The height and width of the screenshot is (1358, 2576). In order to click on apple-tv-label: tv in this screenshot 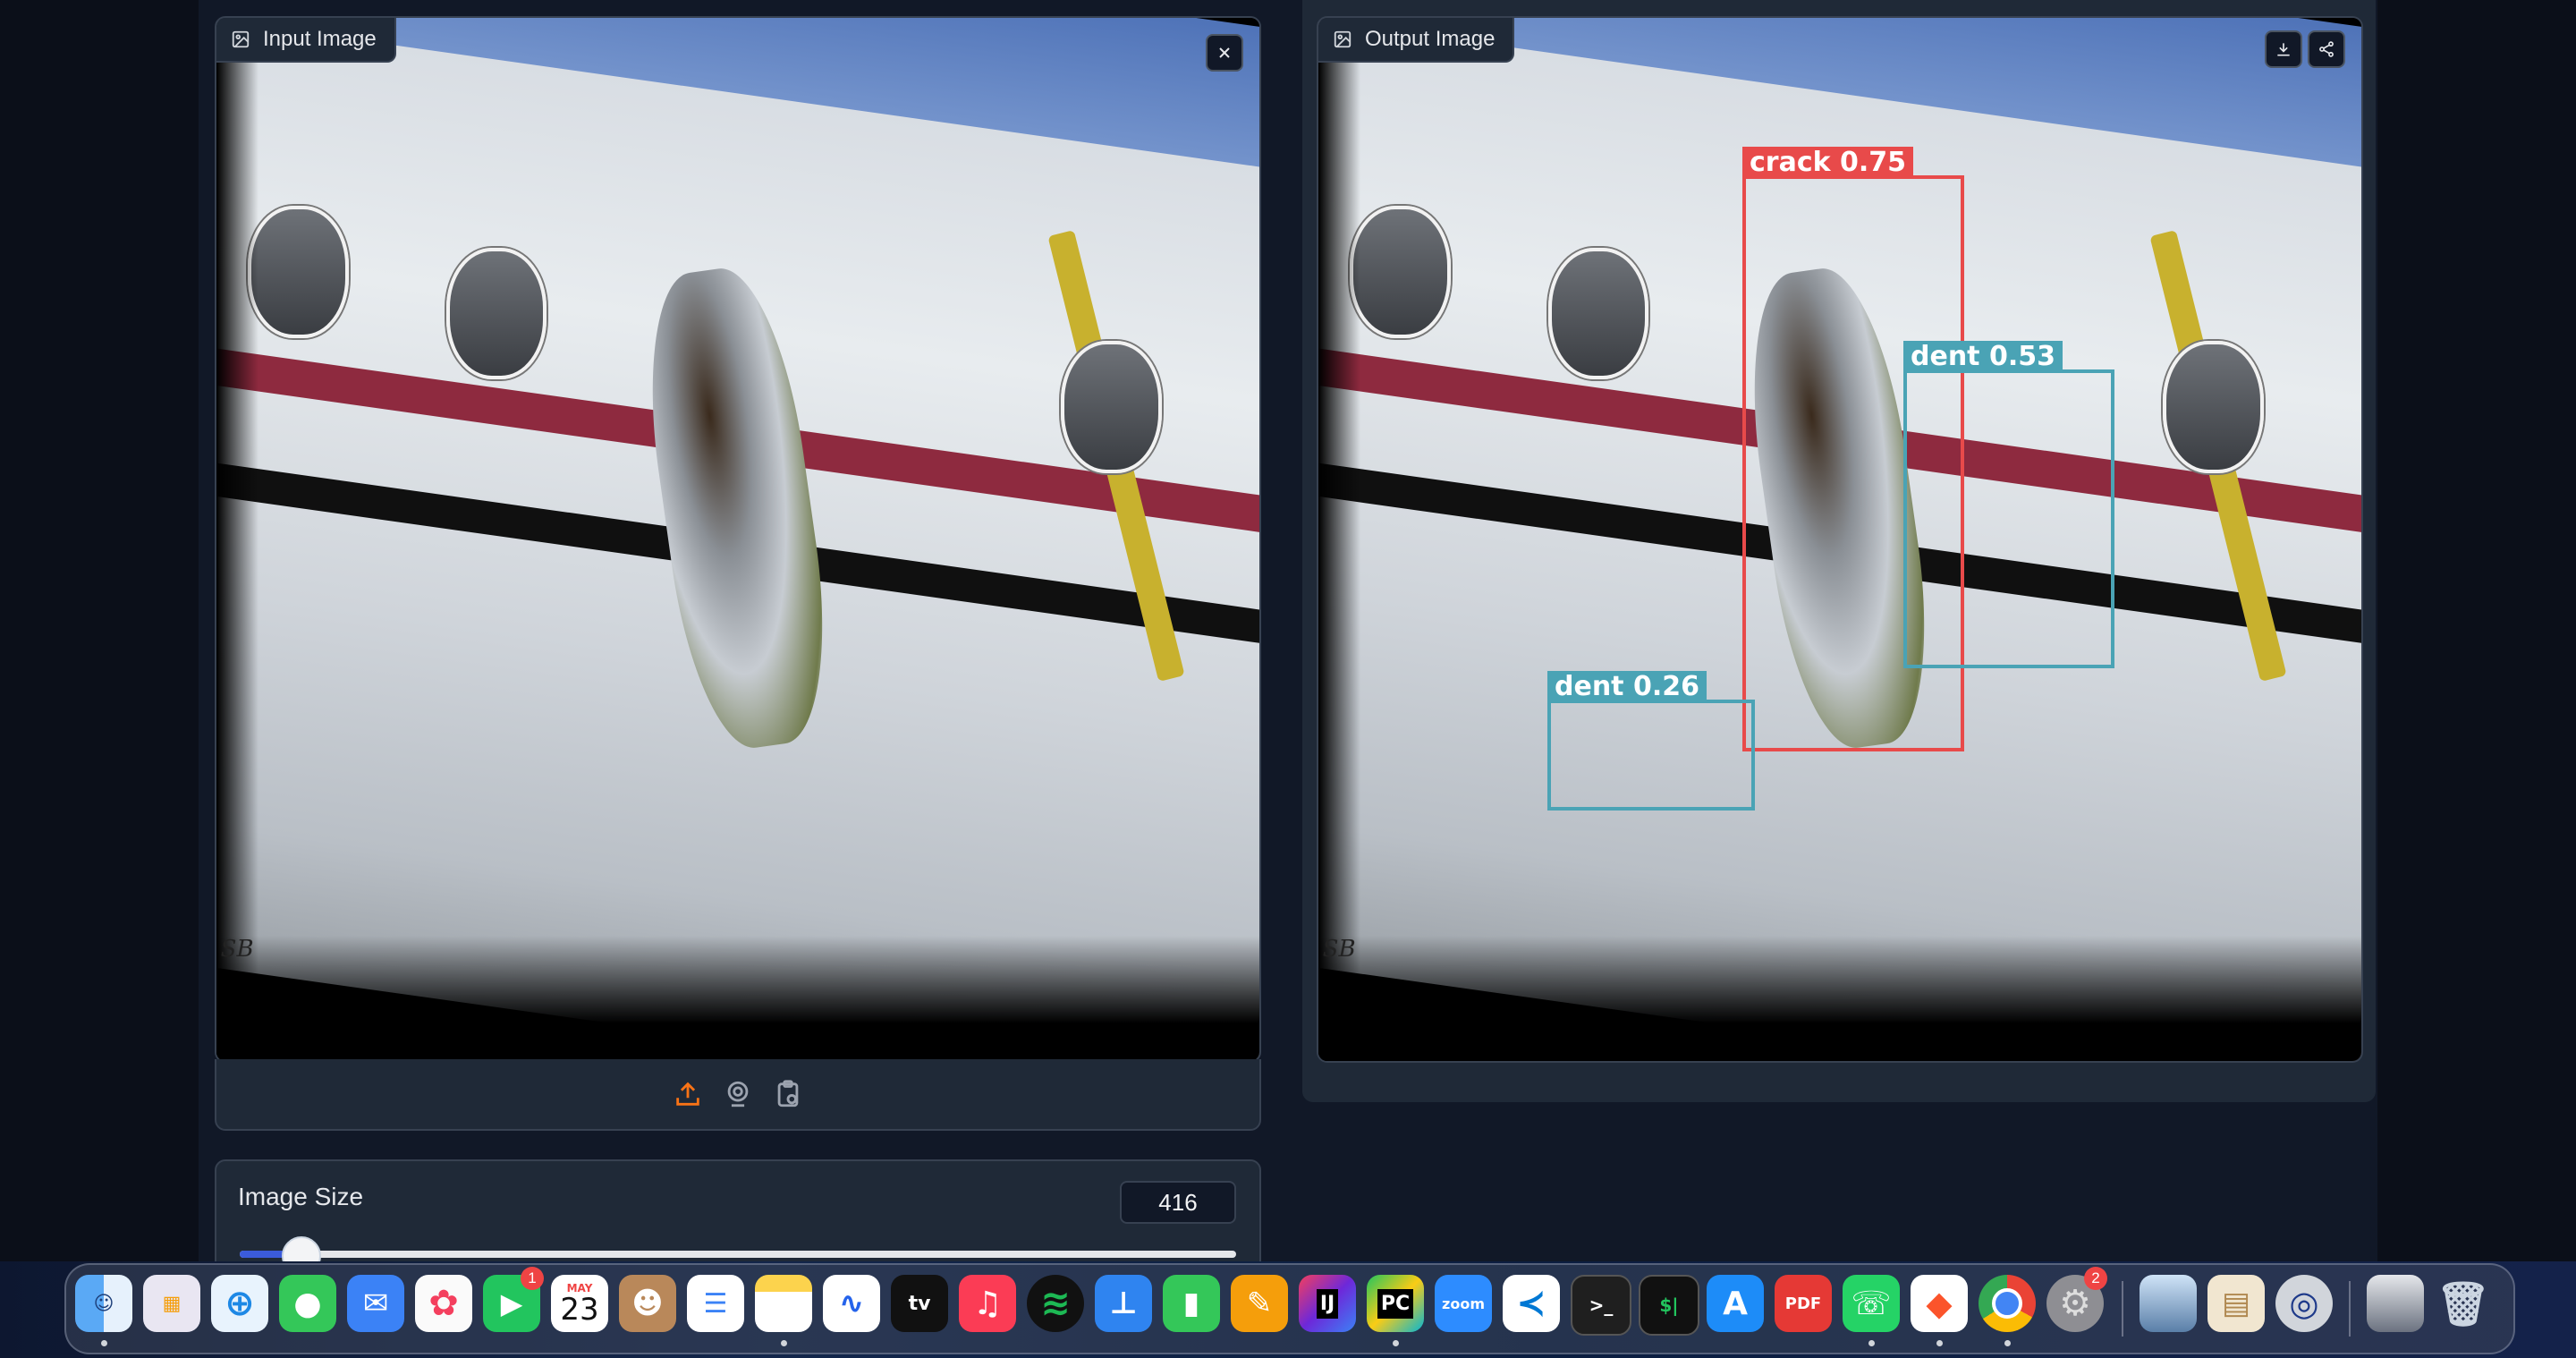, I will do `click(919, 1303)`.